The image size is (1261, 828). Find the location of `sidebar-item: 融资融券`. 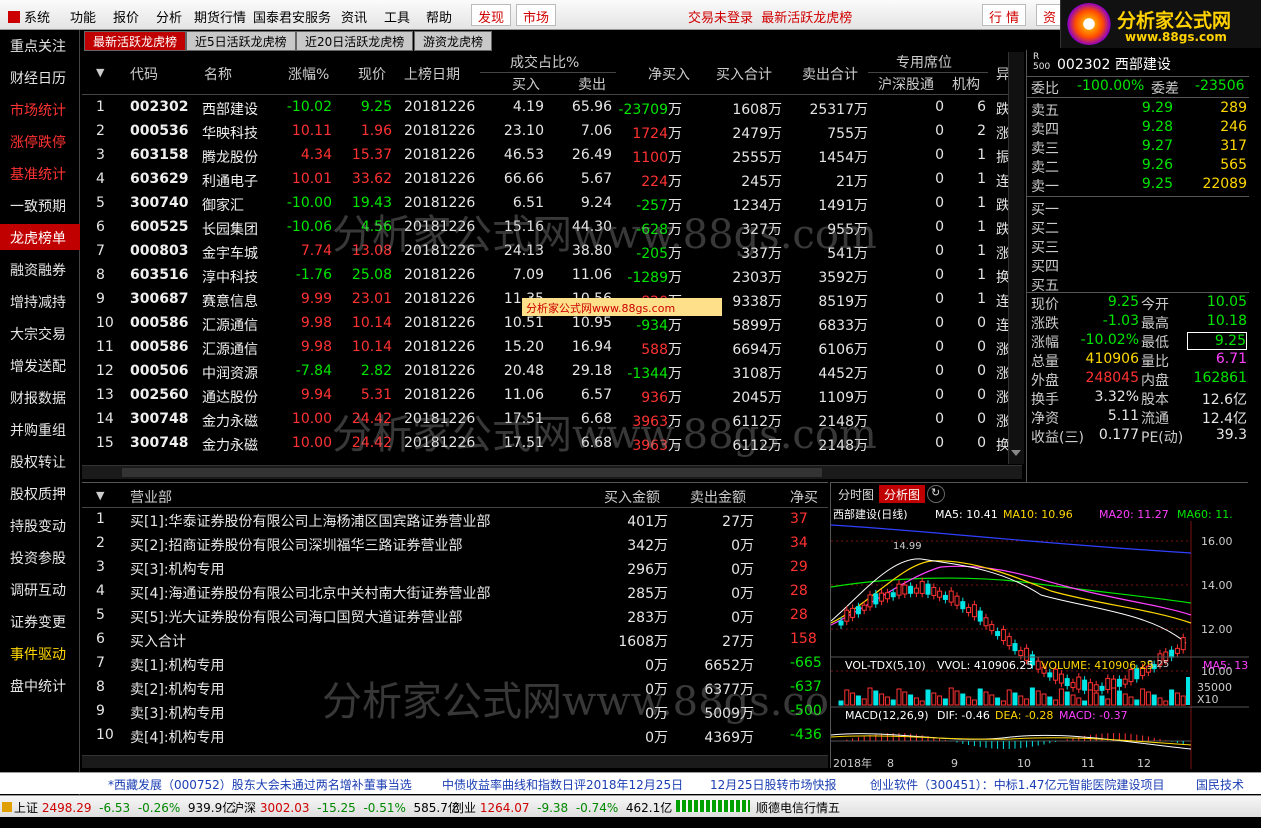

sidebar-item: 融资融券 is located at coordinates (40, 269).